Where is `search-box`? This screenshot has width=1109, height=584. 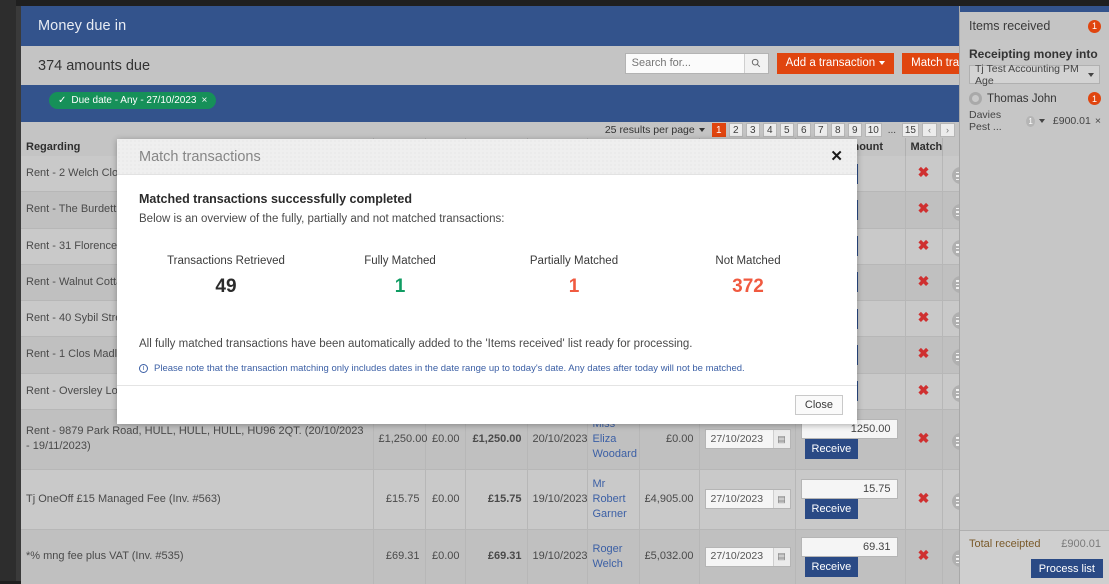 search-box is located at coordinates (696, 63).